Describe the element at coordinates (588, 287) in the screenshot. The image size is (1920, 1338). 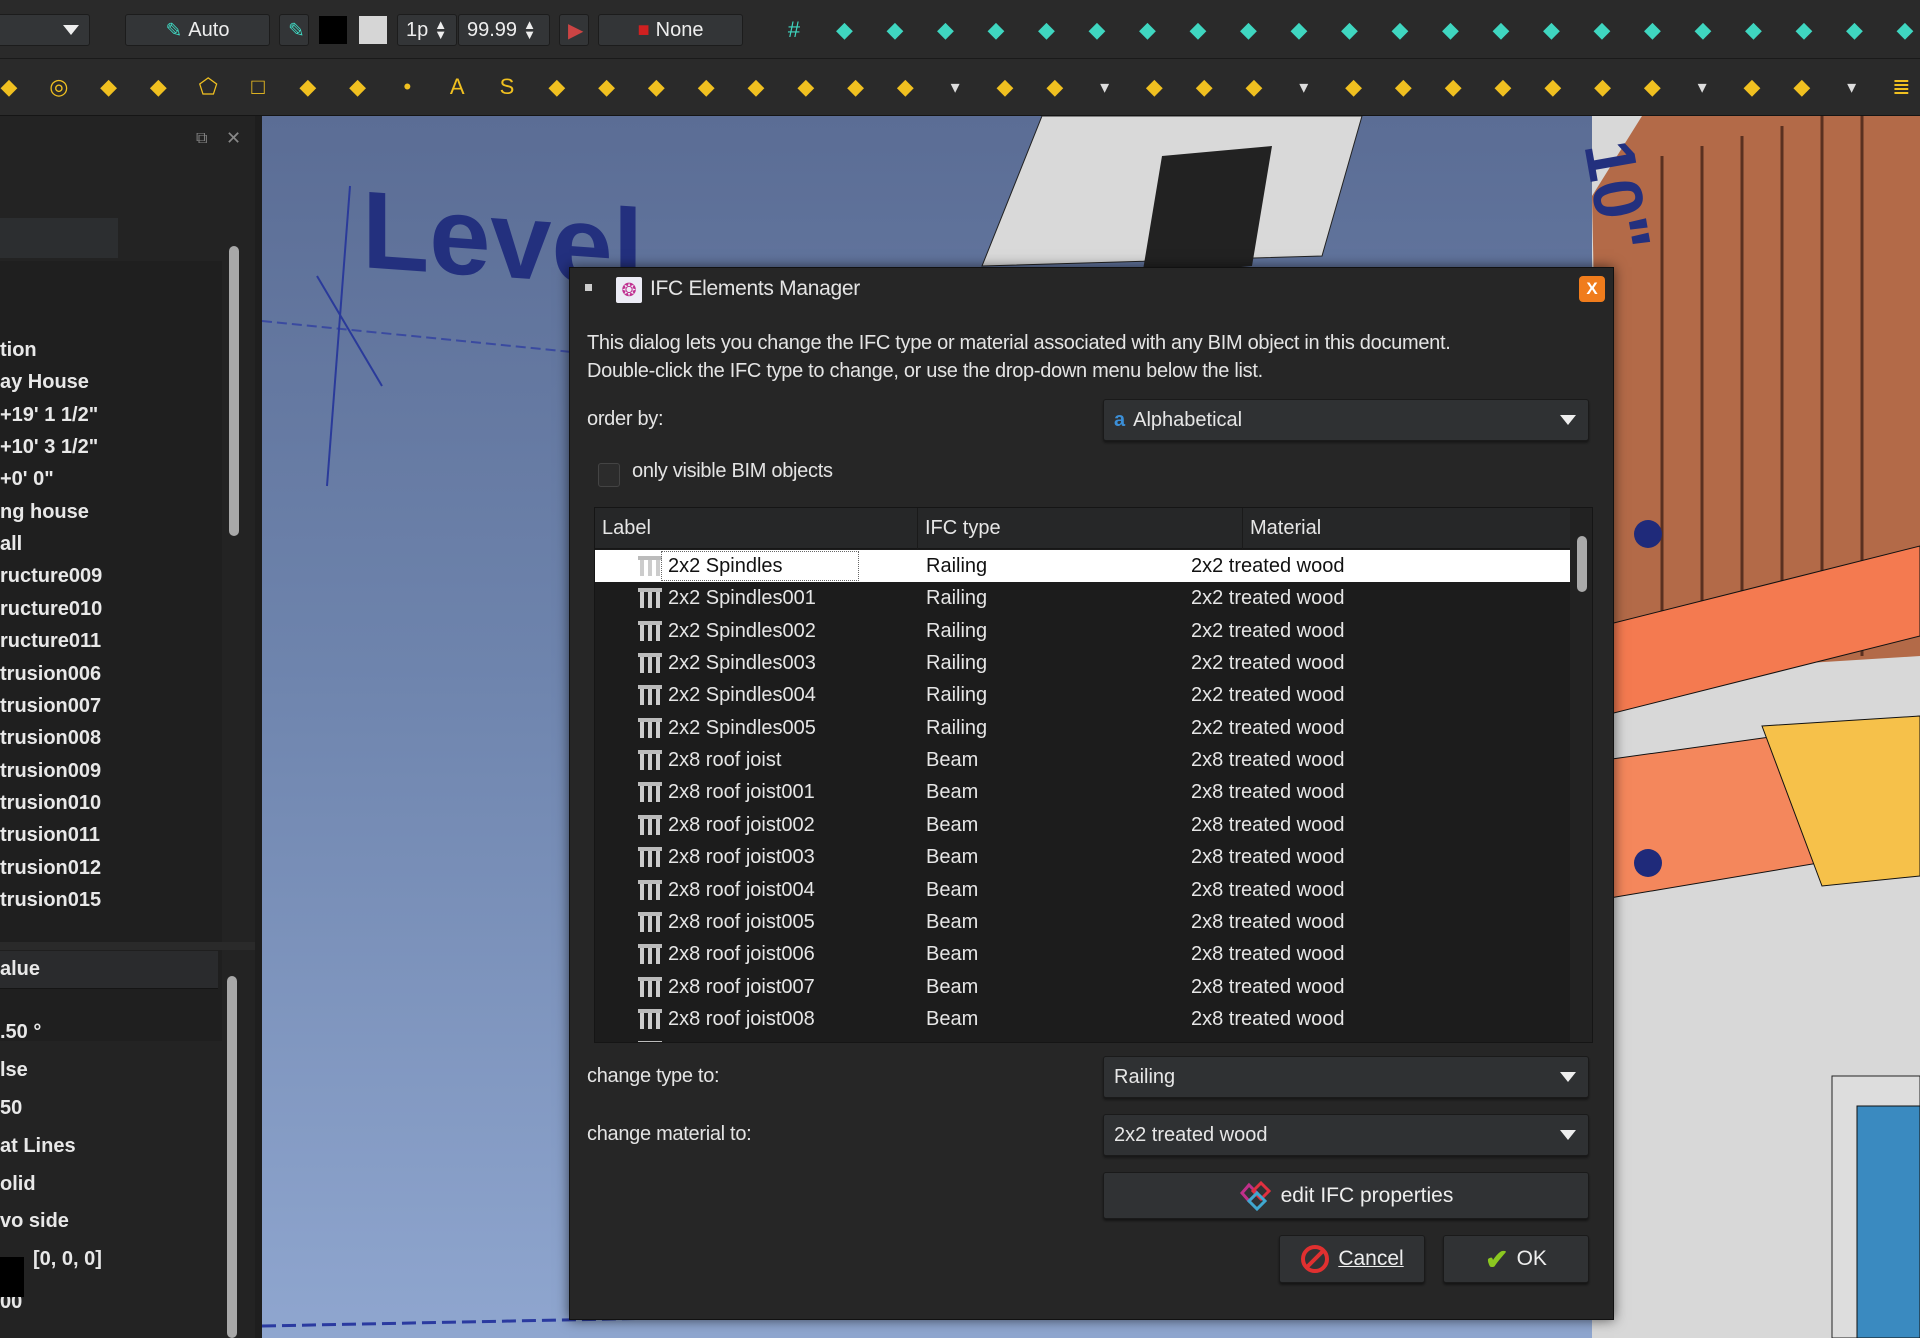
I see `window-menu-icon` at that location.